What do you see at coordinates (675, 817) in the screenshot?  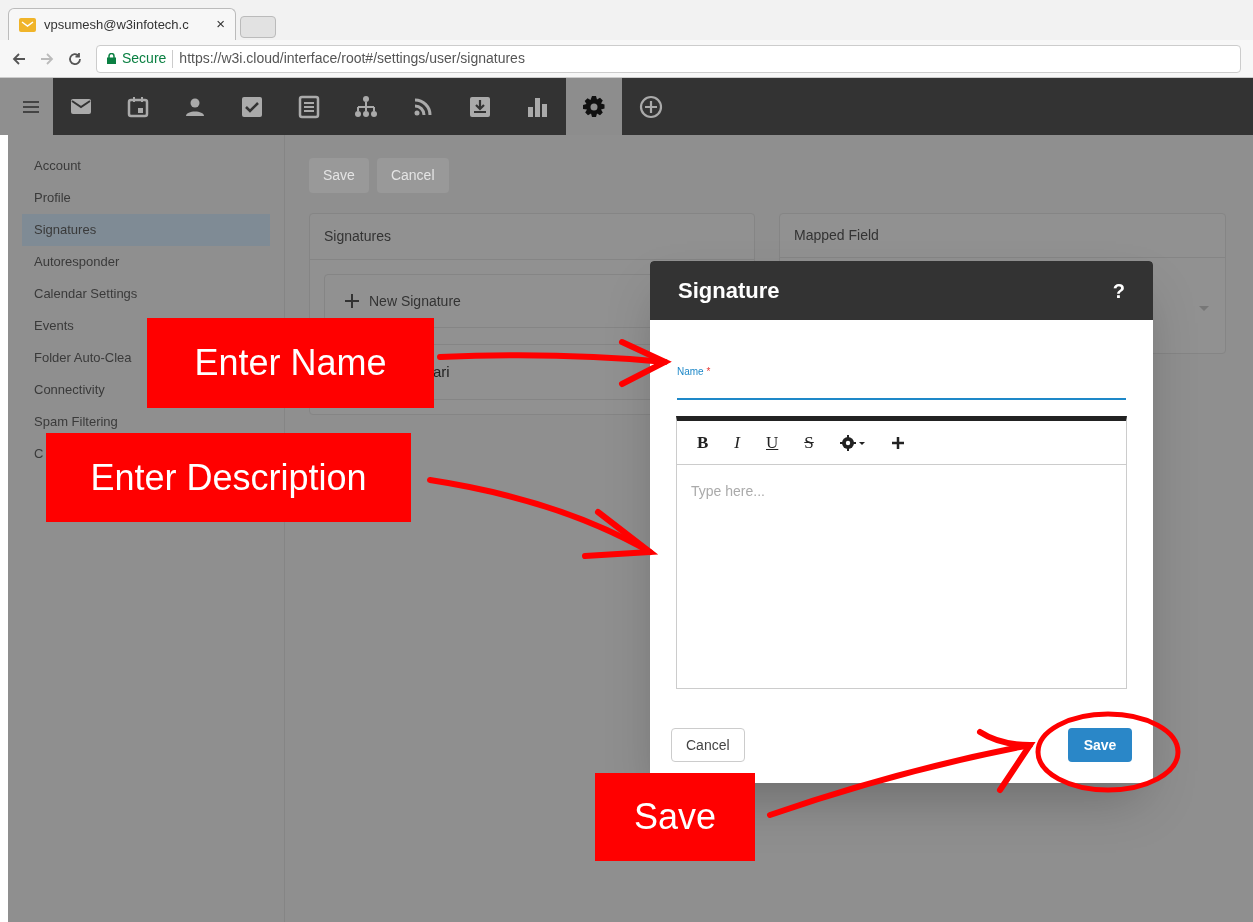 I see `callout-label: Save` at bounding box center [675, 817].